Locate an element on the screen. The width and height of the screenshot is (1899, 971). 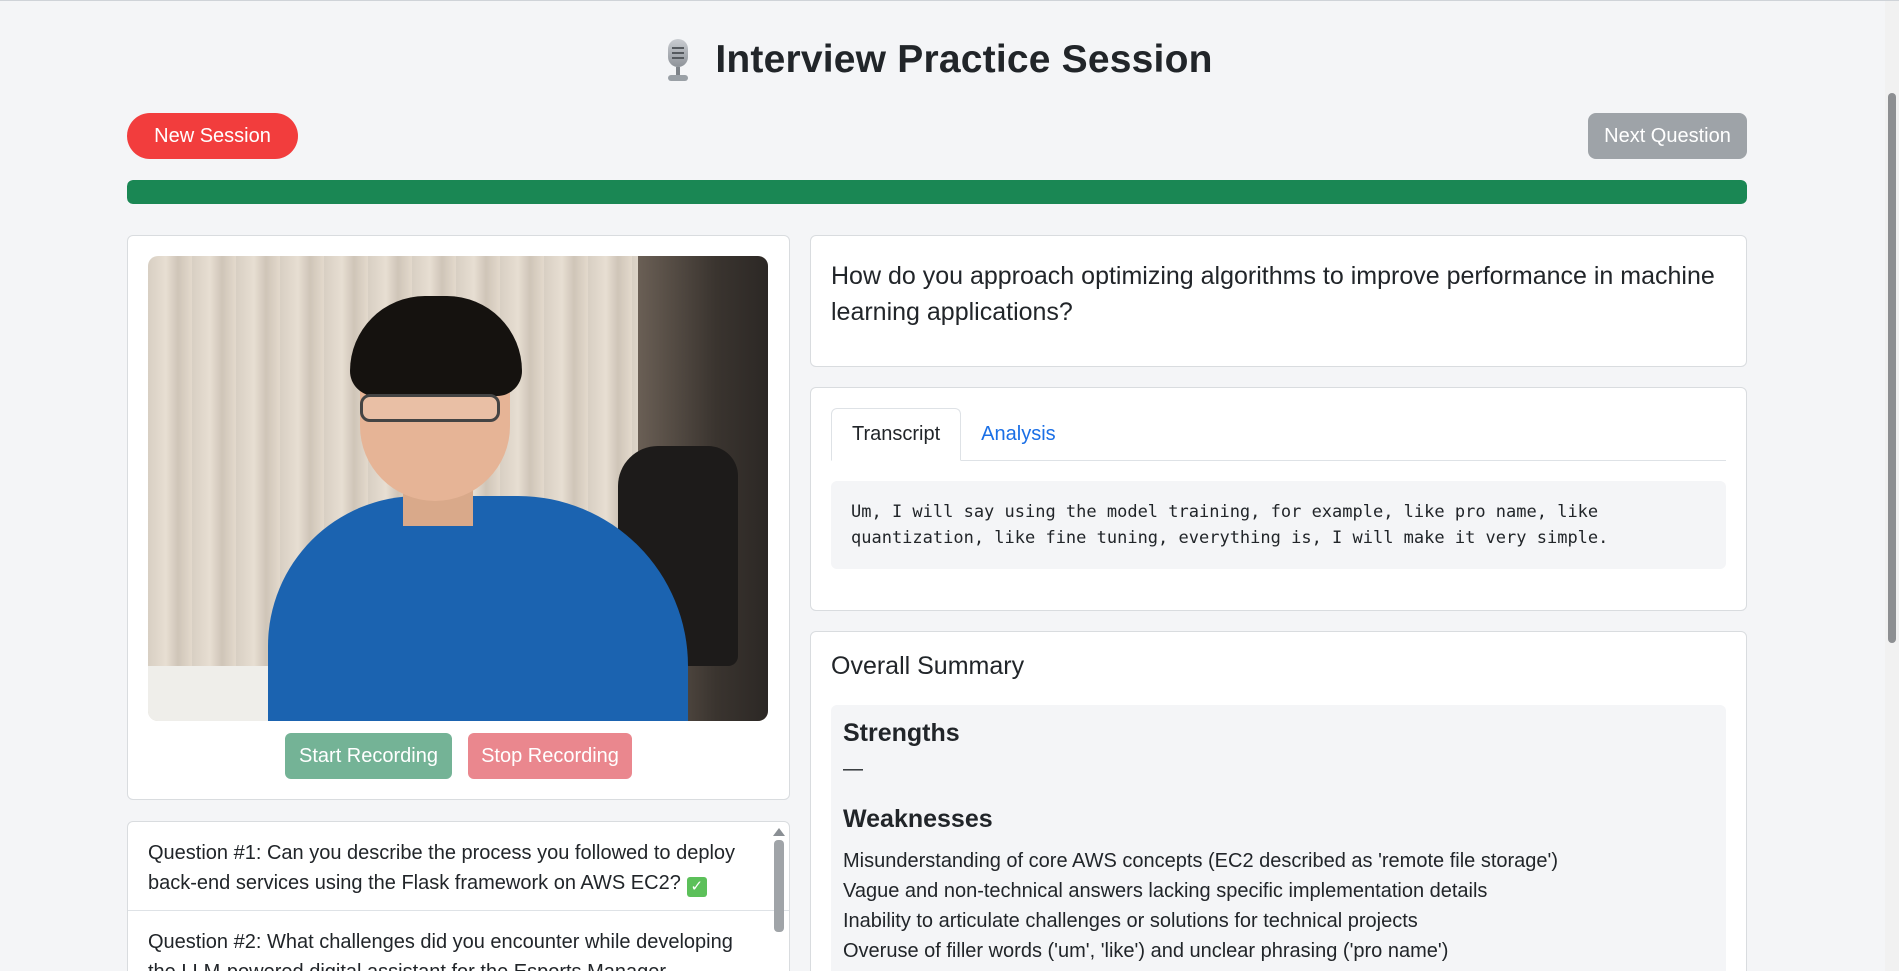
strengths-value: — is located at coordinates (853, 769).